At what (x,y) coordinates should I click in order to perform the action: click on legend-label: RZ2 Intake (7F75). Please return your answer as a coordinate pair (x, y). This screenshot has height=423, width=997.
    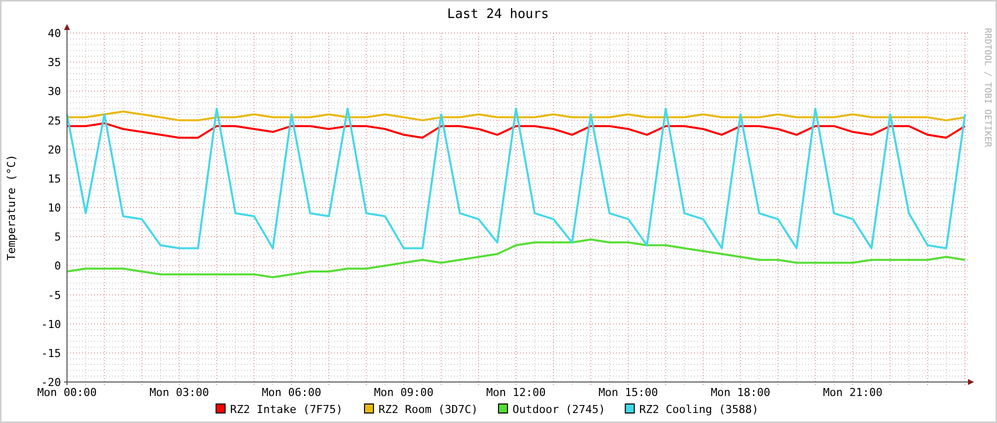
    Looking at the image, I should click on (286, 409).